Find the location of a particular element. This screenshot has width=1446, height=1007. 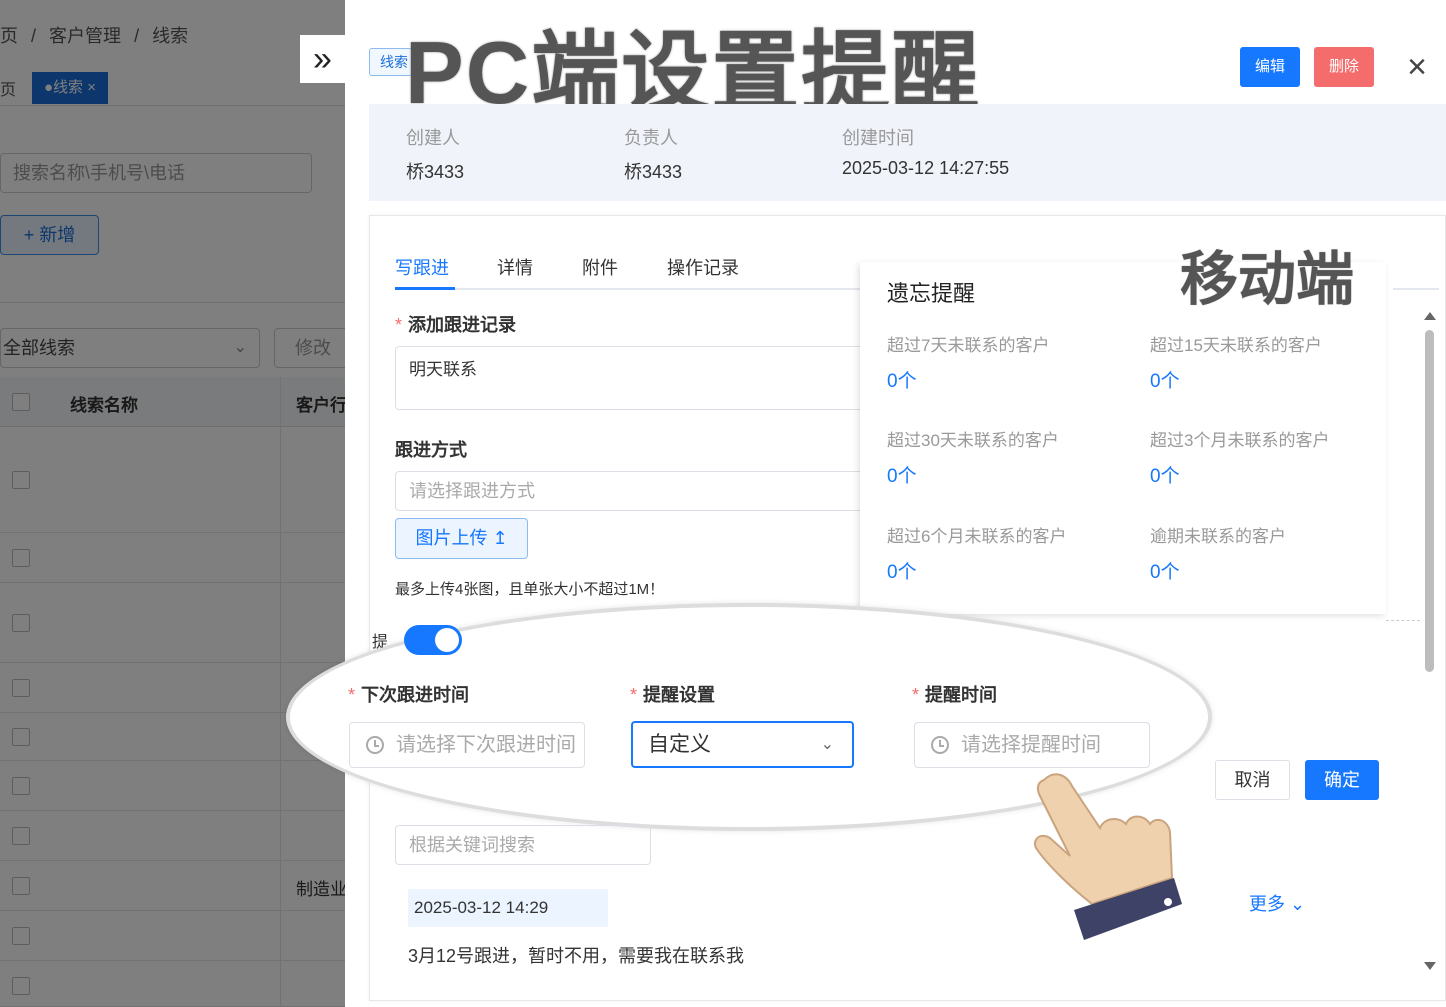

next-time-placeholder: 请选择下次跟进时间 is located at coordinates (486, 745).